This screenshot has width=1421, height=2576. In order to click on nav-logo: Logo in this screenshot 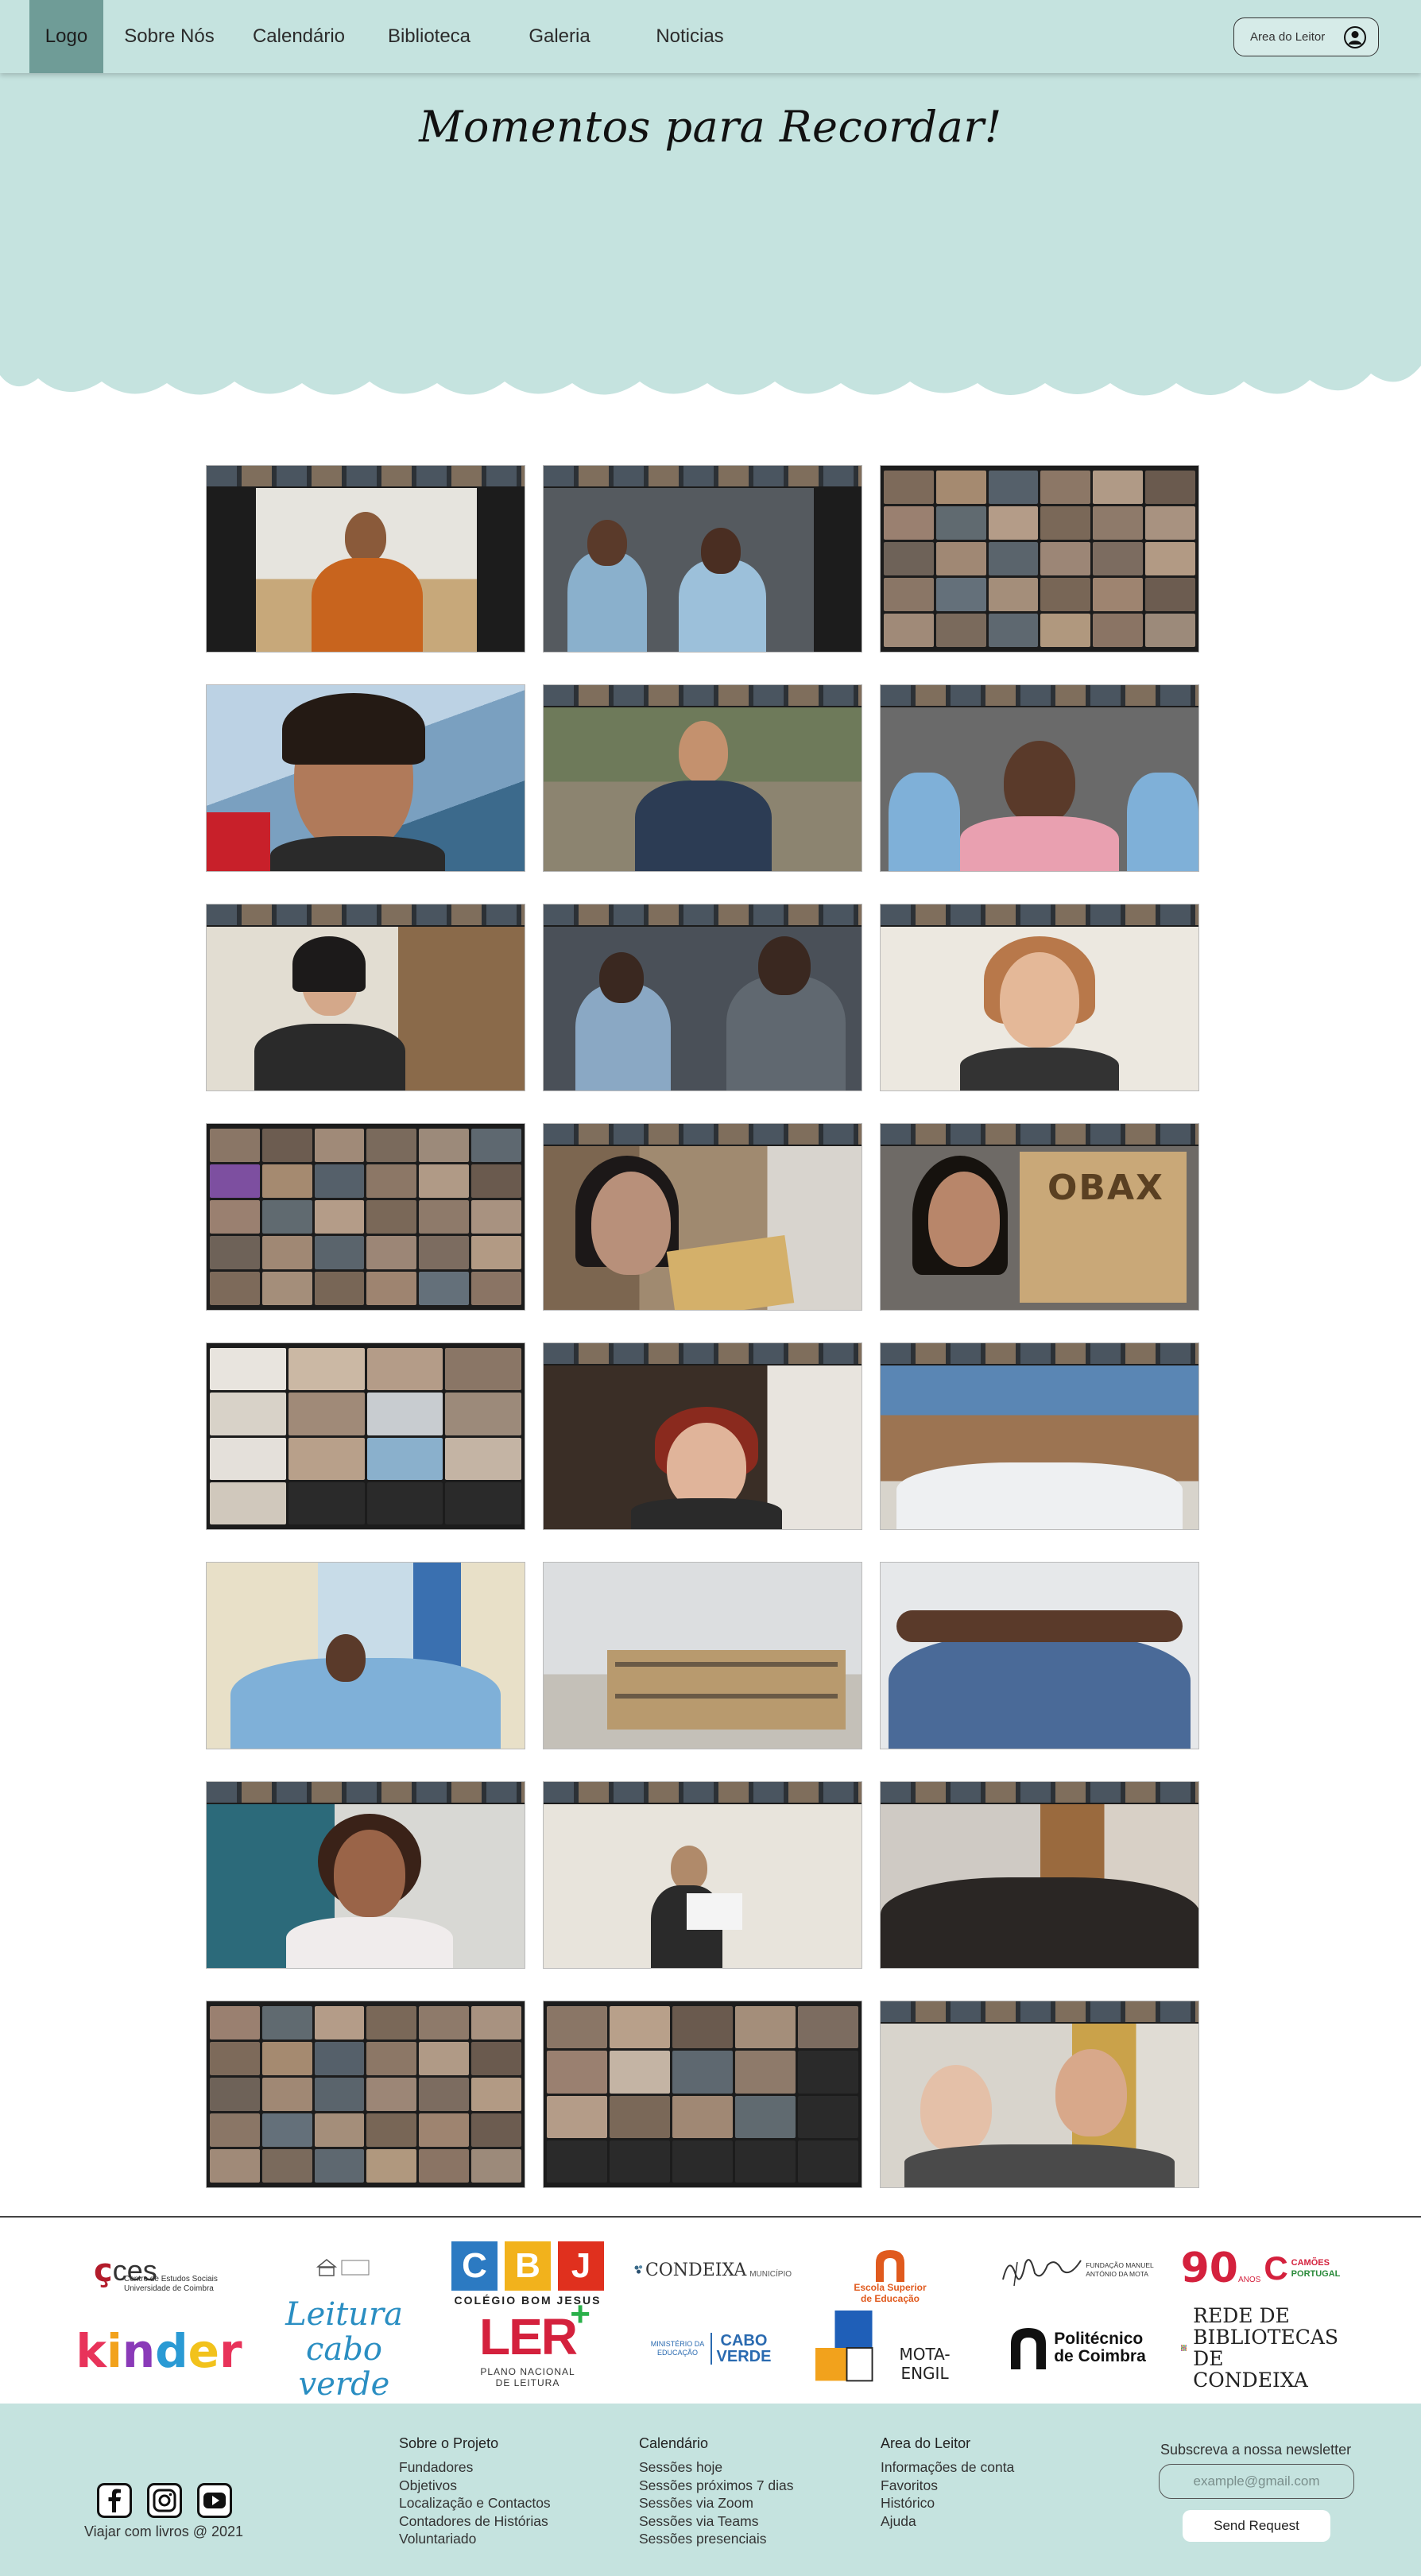, I will do `click(66, 36)`.